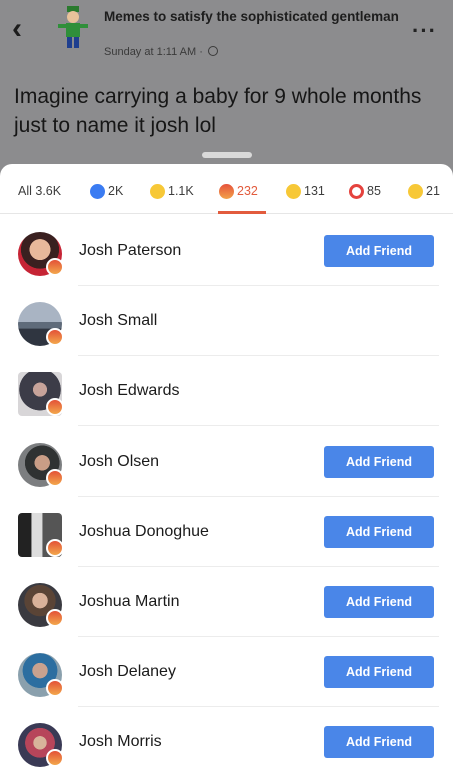 Image resolution: width=453 pixels, height=781 pixels. Describe the element at coordinates (226, 602) in the screenshot. I see `list-item: Joshua Martin Add Friend` at that location.